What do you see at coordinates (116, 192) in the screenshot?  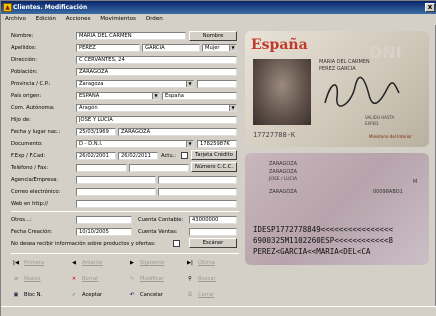 I see `correo-field` at bounding box center [116, 192].